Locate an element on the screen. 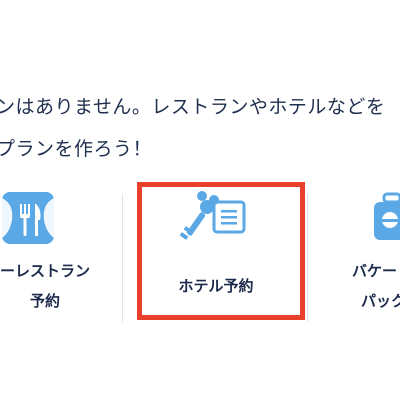 This screenshot has height=400, width=400. vacation-label-line-1: バケー is located at coordinates (375, 271).